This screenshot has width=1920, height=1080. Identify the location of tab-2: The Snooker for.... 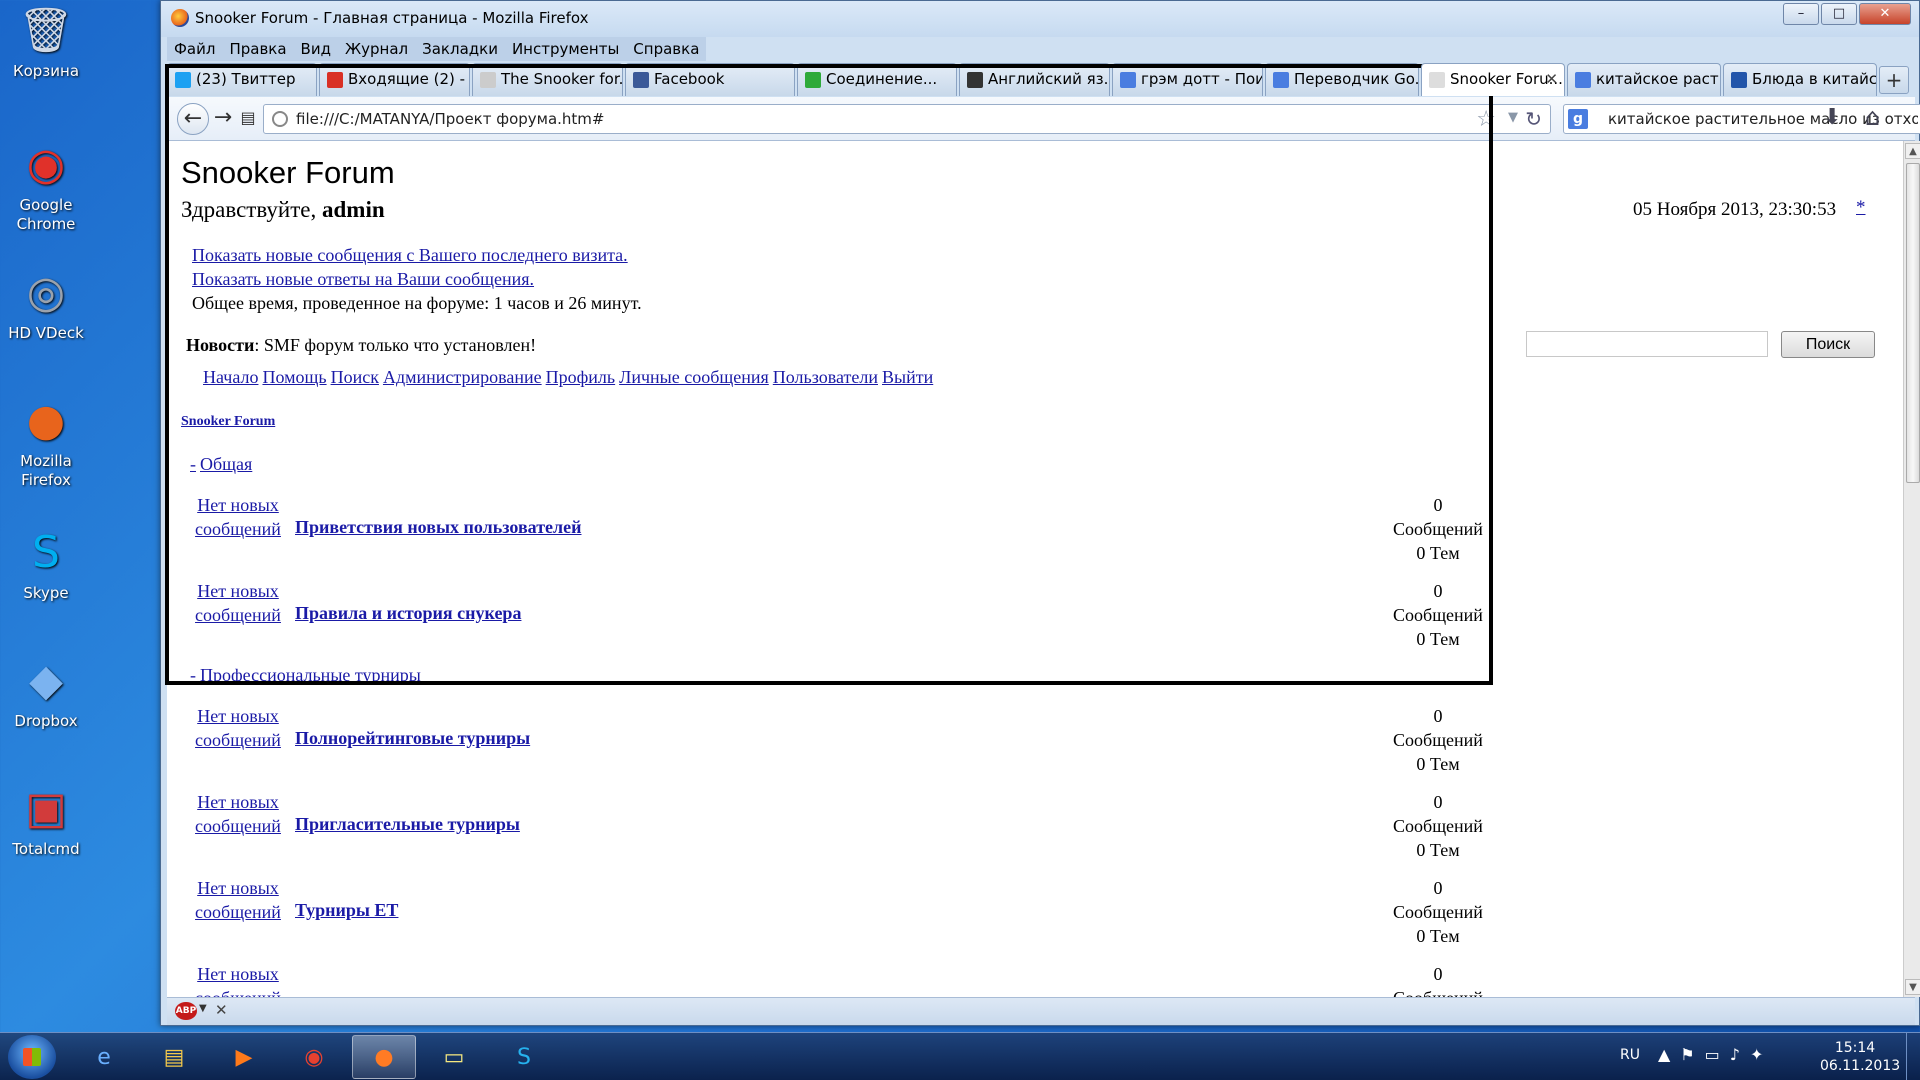
(547, 79).